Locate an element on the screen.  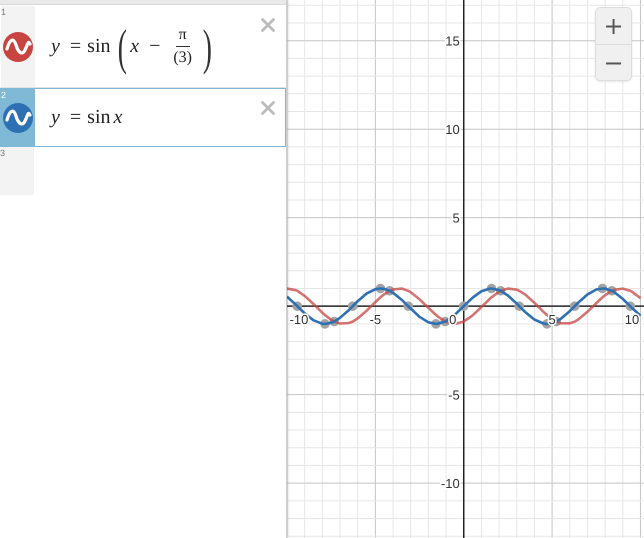
graph-curves is located at coordinates (464, 306).